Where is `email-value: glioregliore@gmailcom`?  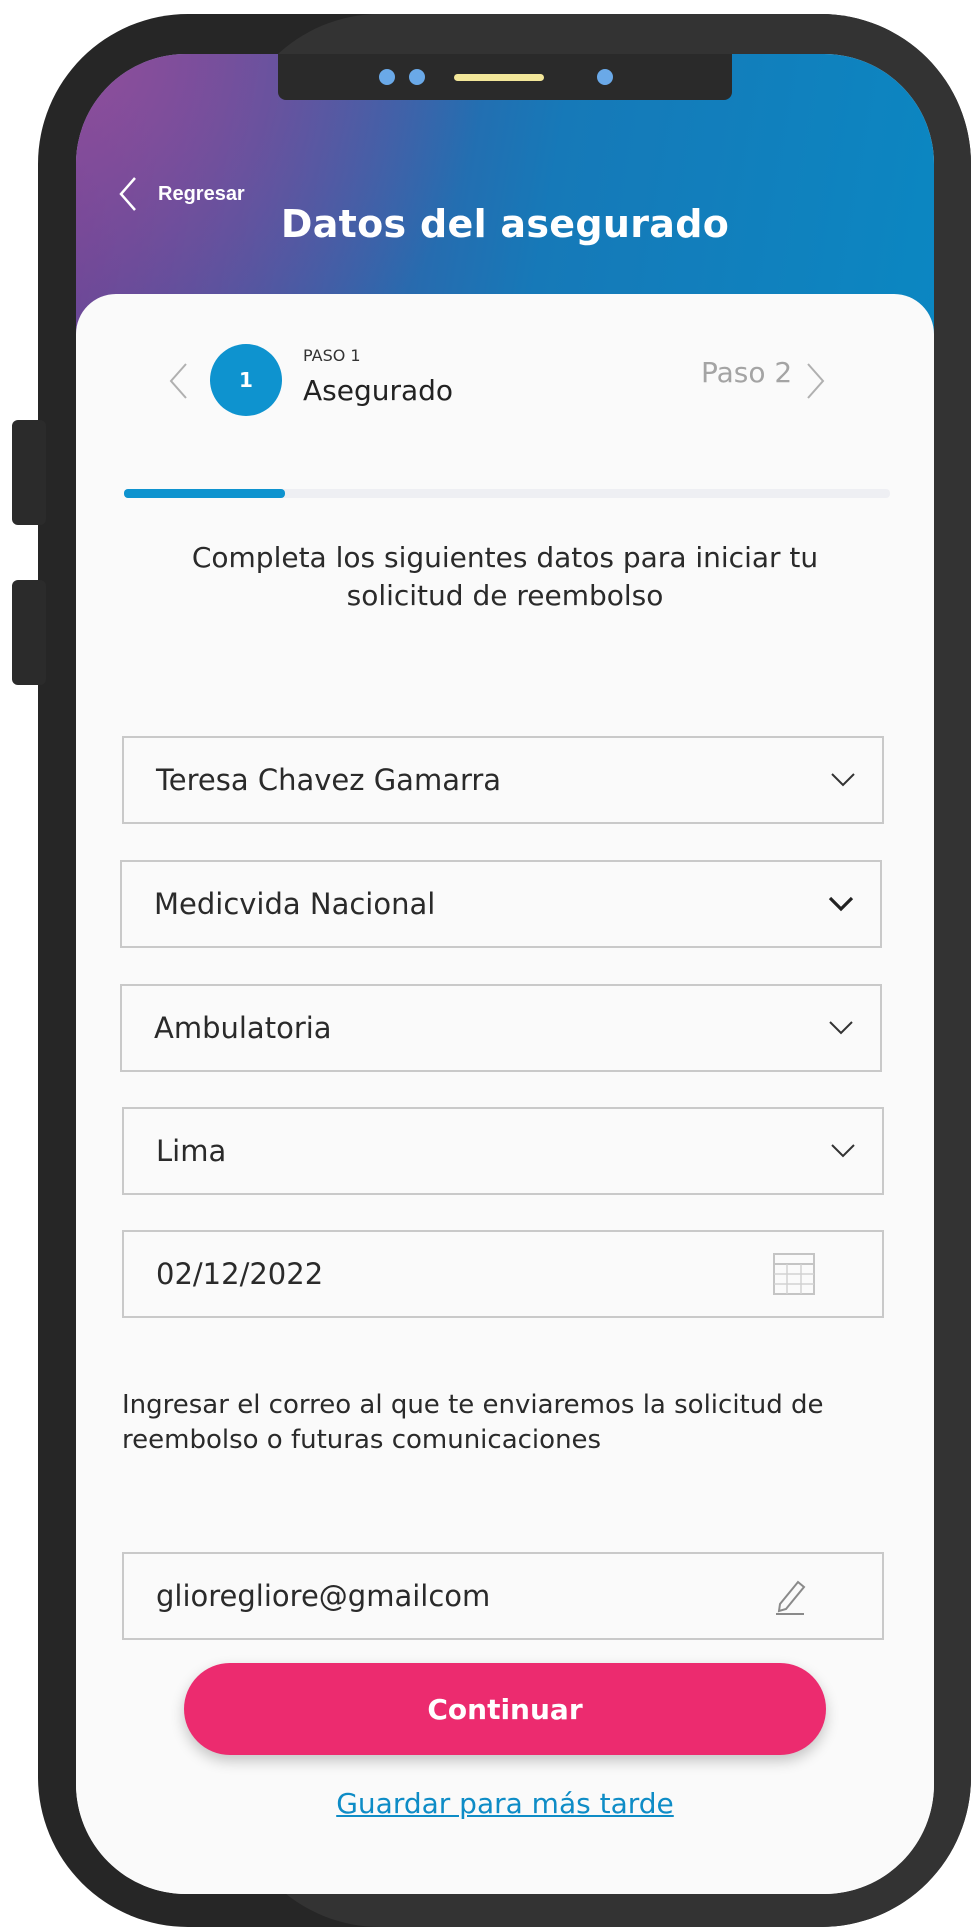 email-value: glioregliore@gmailcom is located at coordinates (323, 1596).